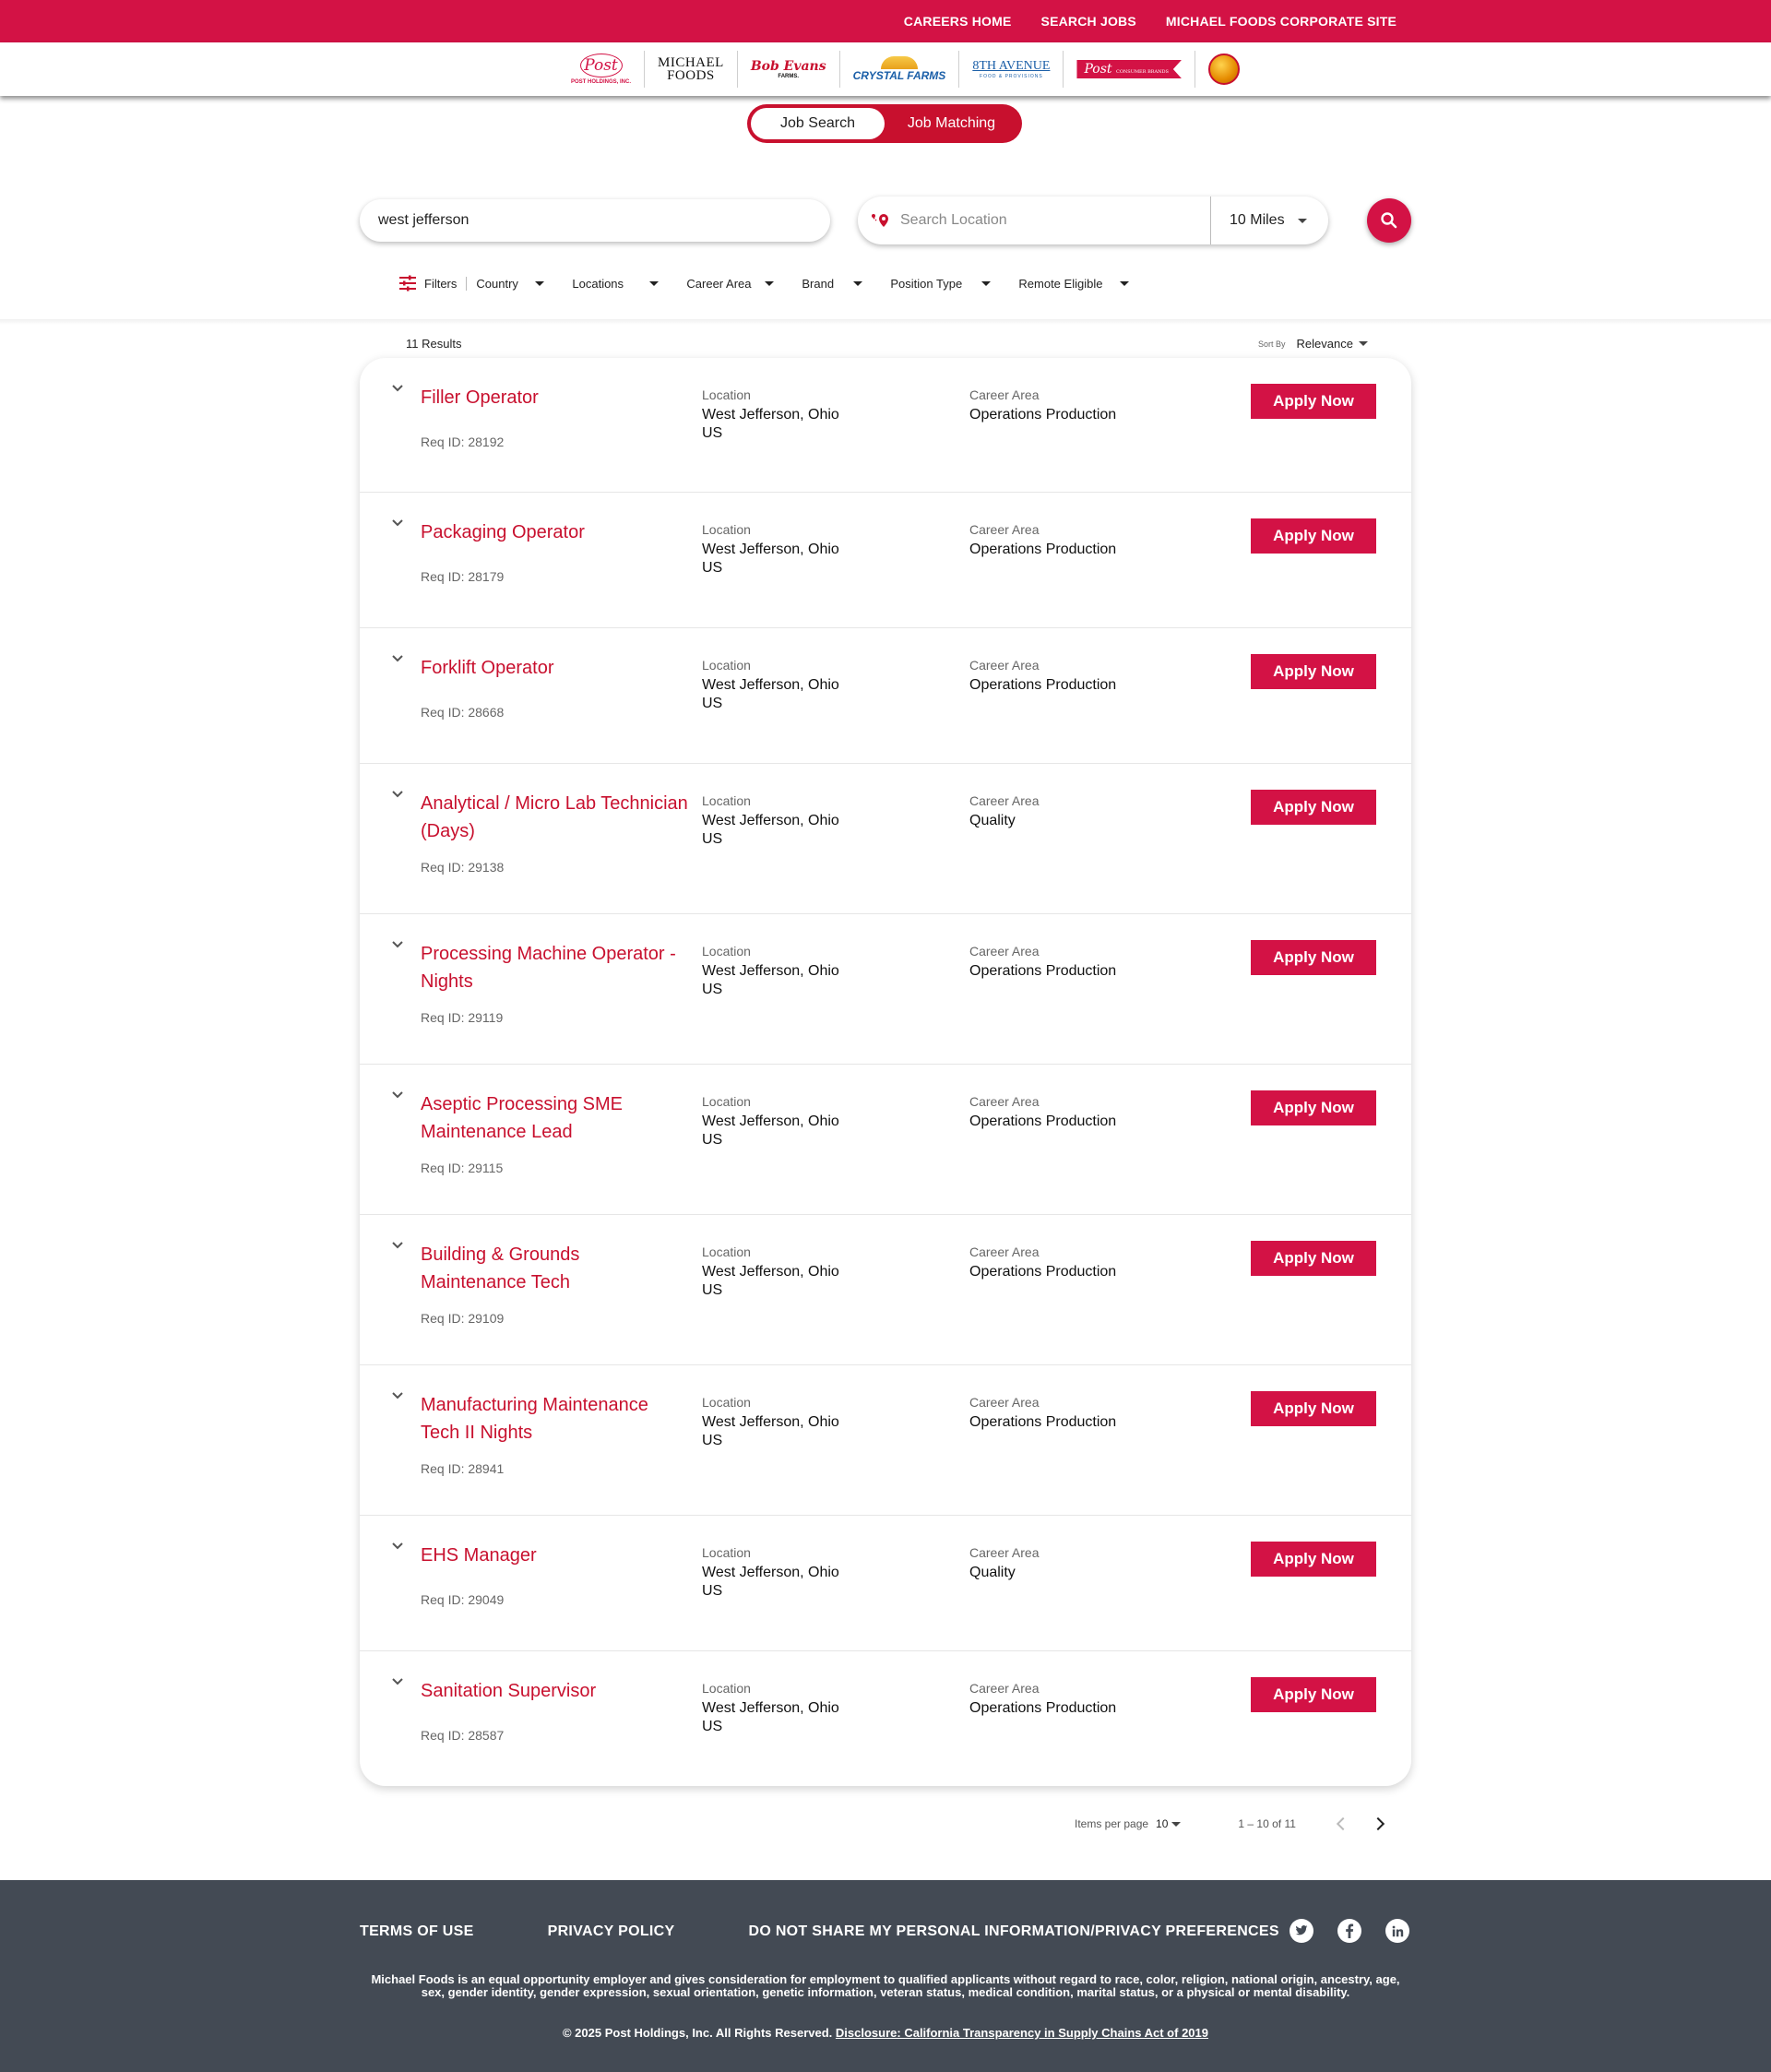 Image resolution: width=1771 pixels, height=2072 pixels. What do you see at coordinates (900, 69) in the screenshot?
I see `crystal-farms-logo: CRYSTAL FARMS` at bounding box center [900, 69].